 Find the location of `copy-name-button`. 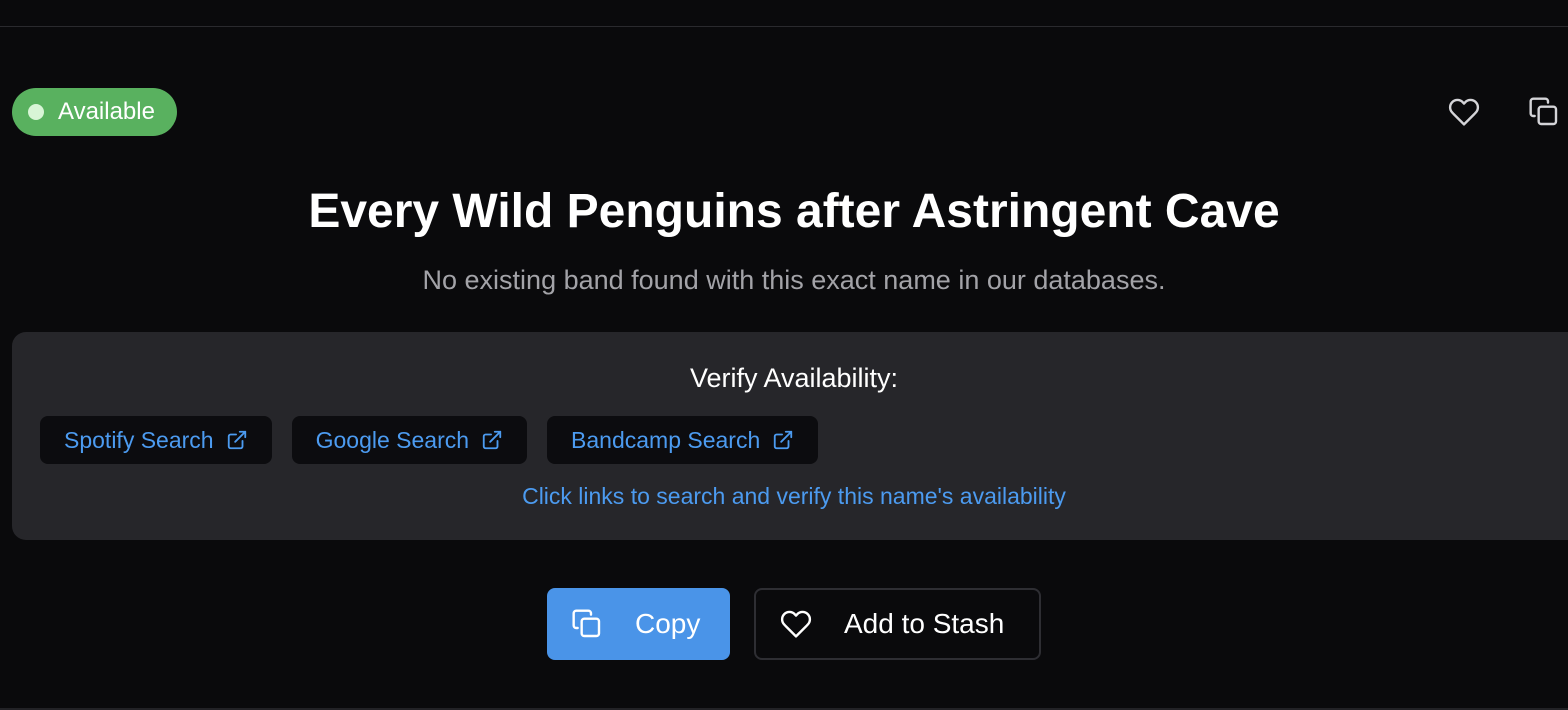

copy-name-button is located at coordinates (1544, 112).